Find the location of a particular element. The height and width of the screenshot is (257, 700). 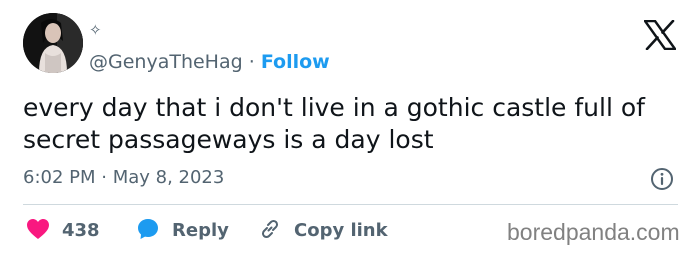

link-icon is located at coordinates (270, 231).